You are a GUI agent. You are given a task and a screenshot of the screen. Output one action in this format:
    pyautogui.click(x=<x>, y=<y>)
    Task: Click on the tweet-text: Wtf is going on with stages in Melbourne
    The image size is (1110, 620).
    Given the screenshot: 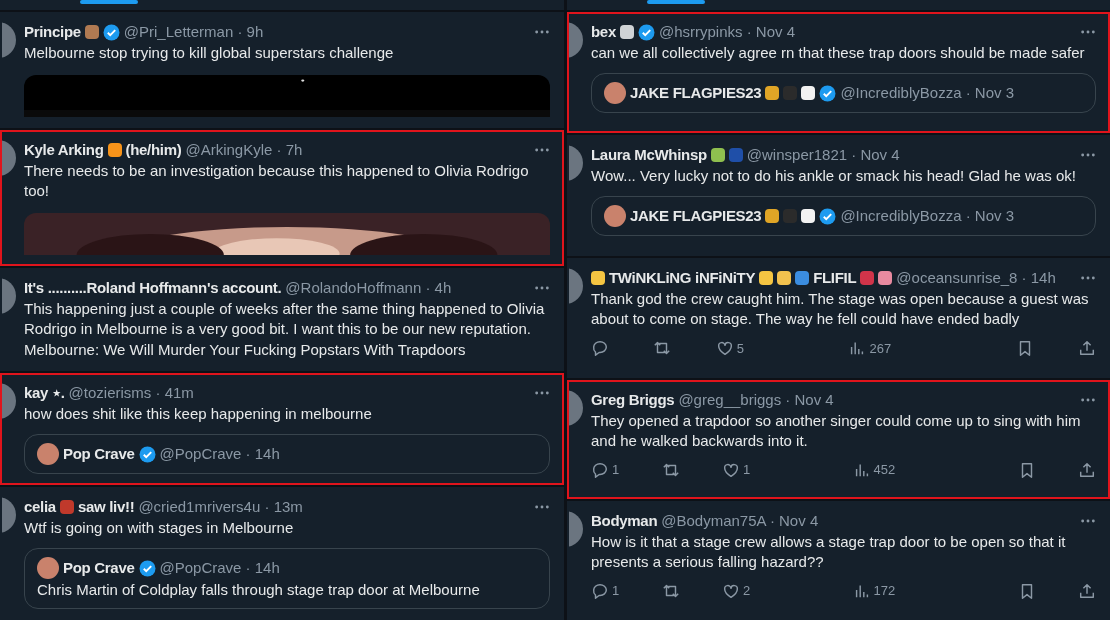 What is the action you would take?
    pyautogui.click(x=159, y=528)
    